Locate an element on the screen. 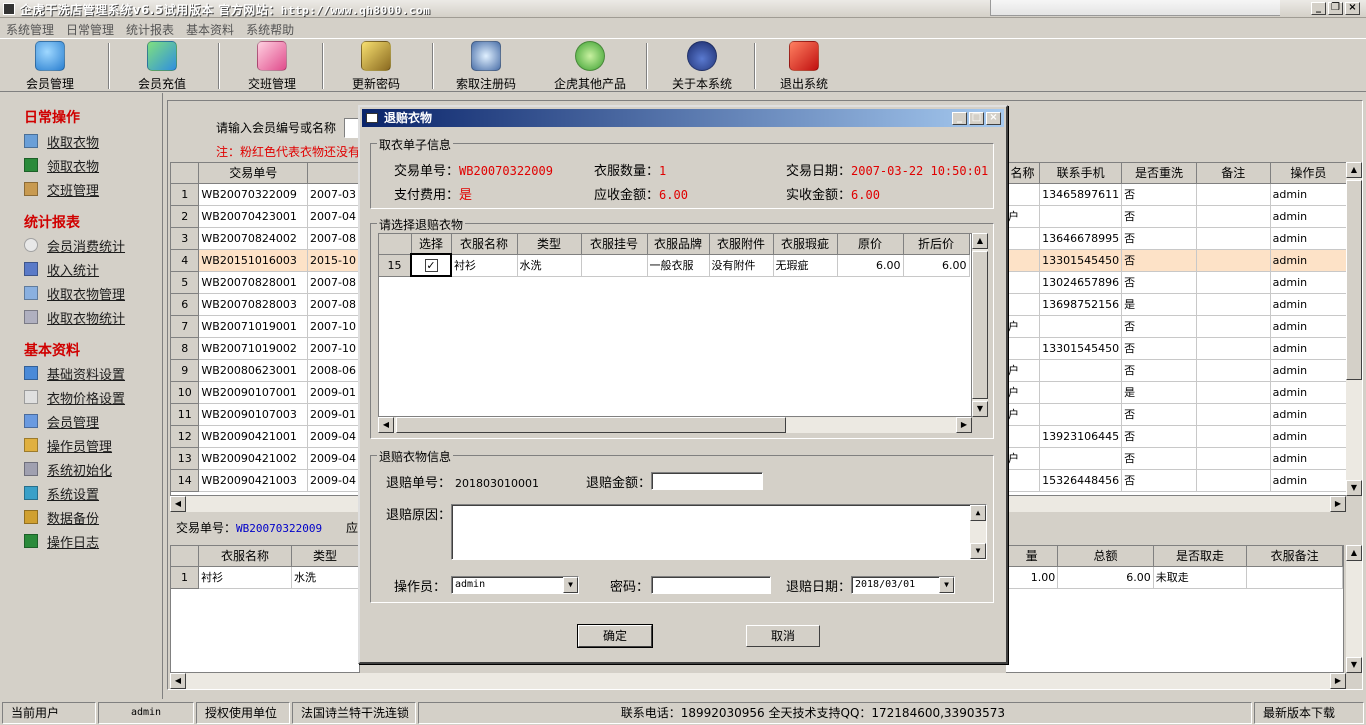 Image resolution: width=1366 pixels, height=725 pixels. sidebar-item-clothes-manage: 收取衣物管理 is located at coordinates (74, 293).